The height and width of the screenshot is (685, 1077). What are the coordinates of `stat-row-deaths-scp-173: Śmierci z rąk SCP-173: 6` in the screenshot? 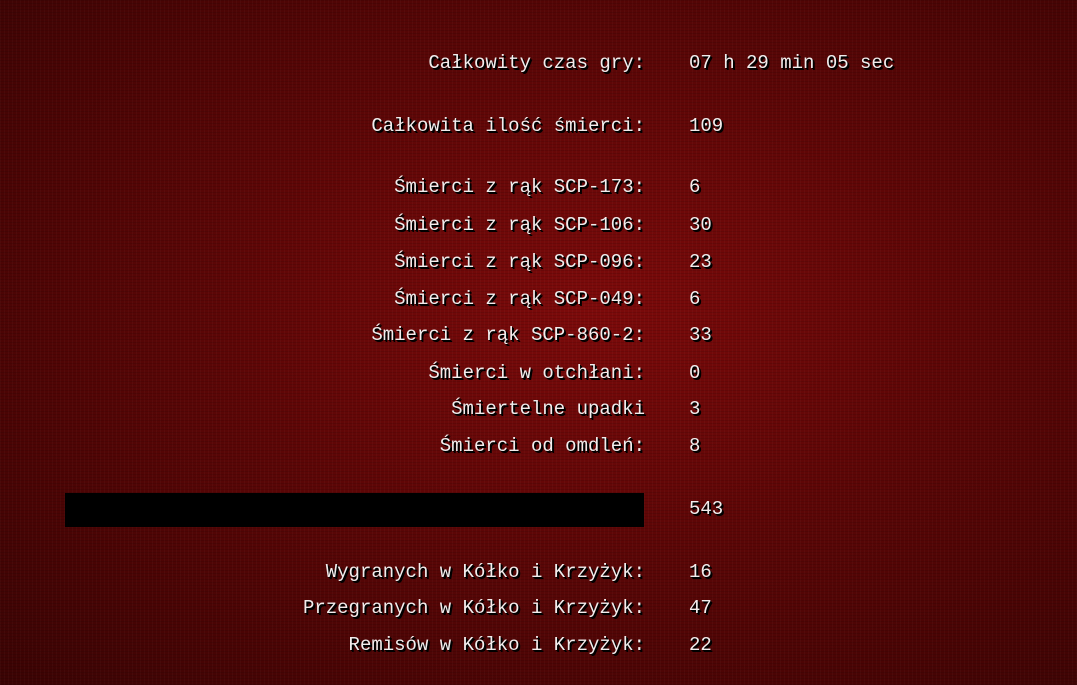 It's located at (538, 191).